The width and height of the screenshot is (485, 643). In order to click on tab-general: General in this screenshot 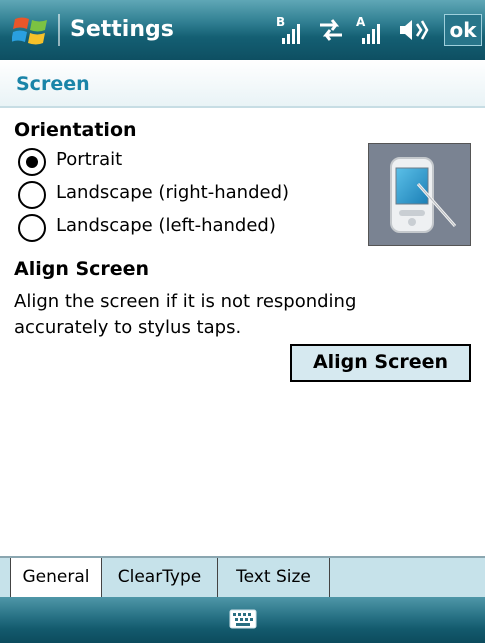, I will do `click(56, 577)`.